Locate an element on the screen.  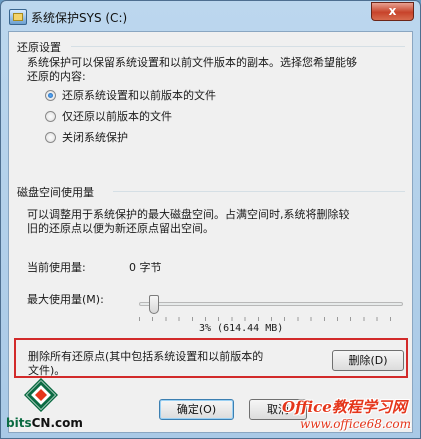
max-usage-percent: 3% (614.44 MB) is located at coordinates (241, 328).